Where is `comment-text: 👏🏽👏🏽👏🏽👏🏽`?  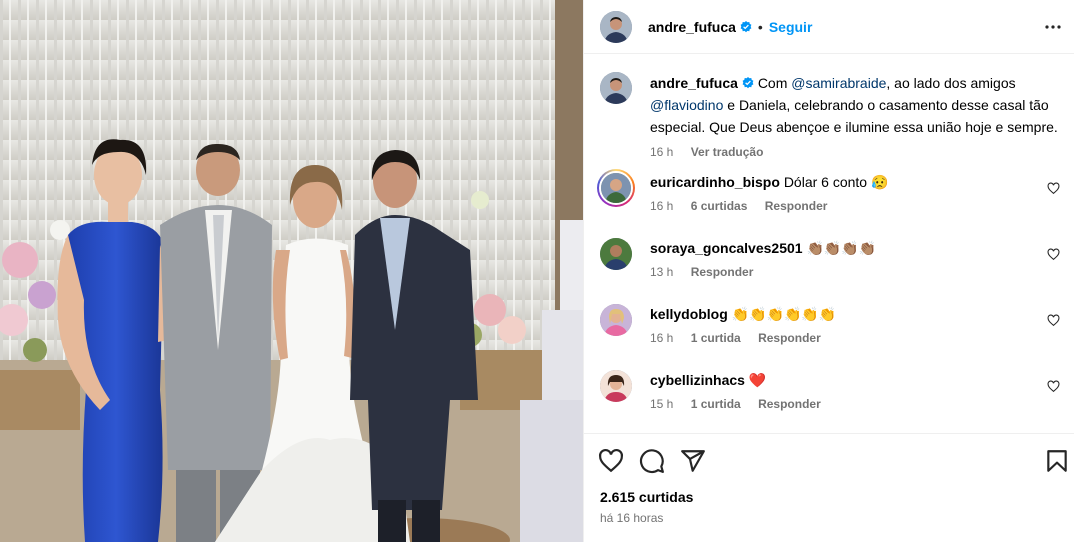
comment-text: 👏🏽👏🏽👏🏽👏🏽 is located at coordinates (841, 248).